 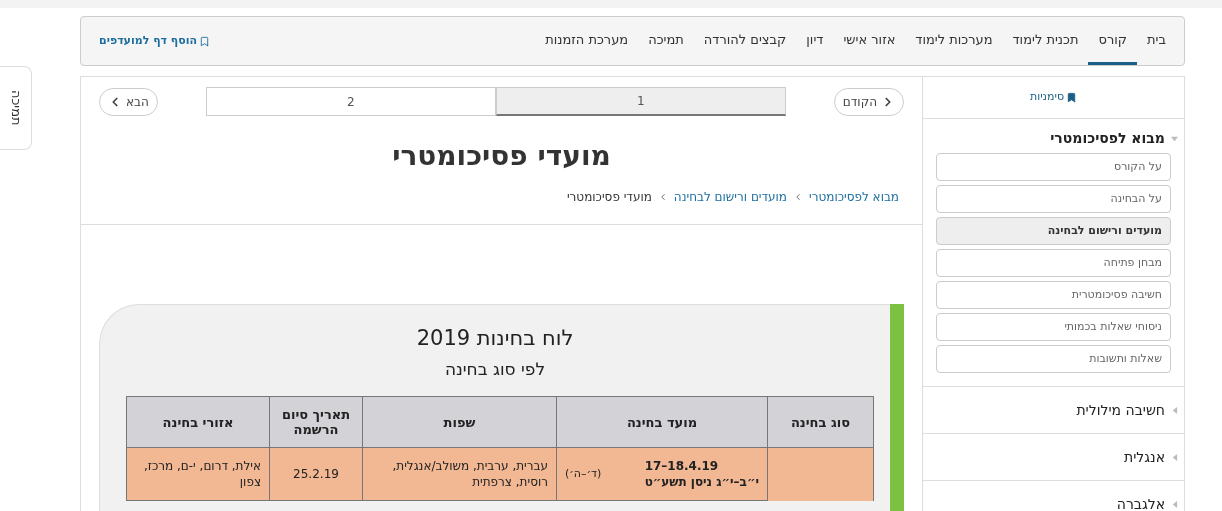 What do you see at coordinates (1053, 327) in the screenshot?
I see `section-item: ניסוחי שאלות בכמותי` at bounding box center [1053, 327].